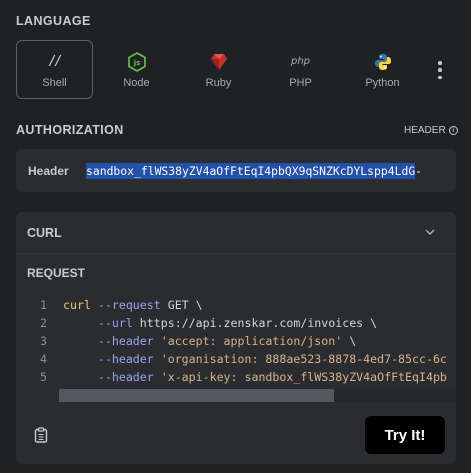 The height and width of the screenshot is (473, 471). I want to click on curl-title: CURL, so click(44, 233).